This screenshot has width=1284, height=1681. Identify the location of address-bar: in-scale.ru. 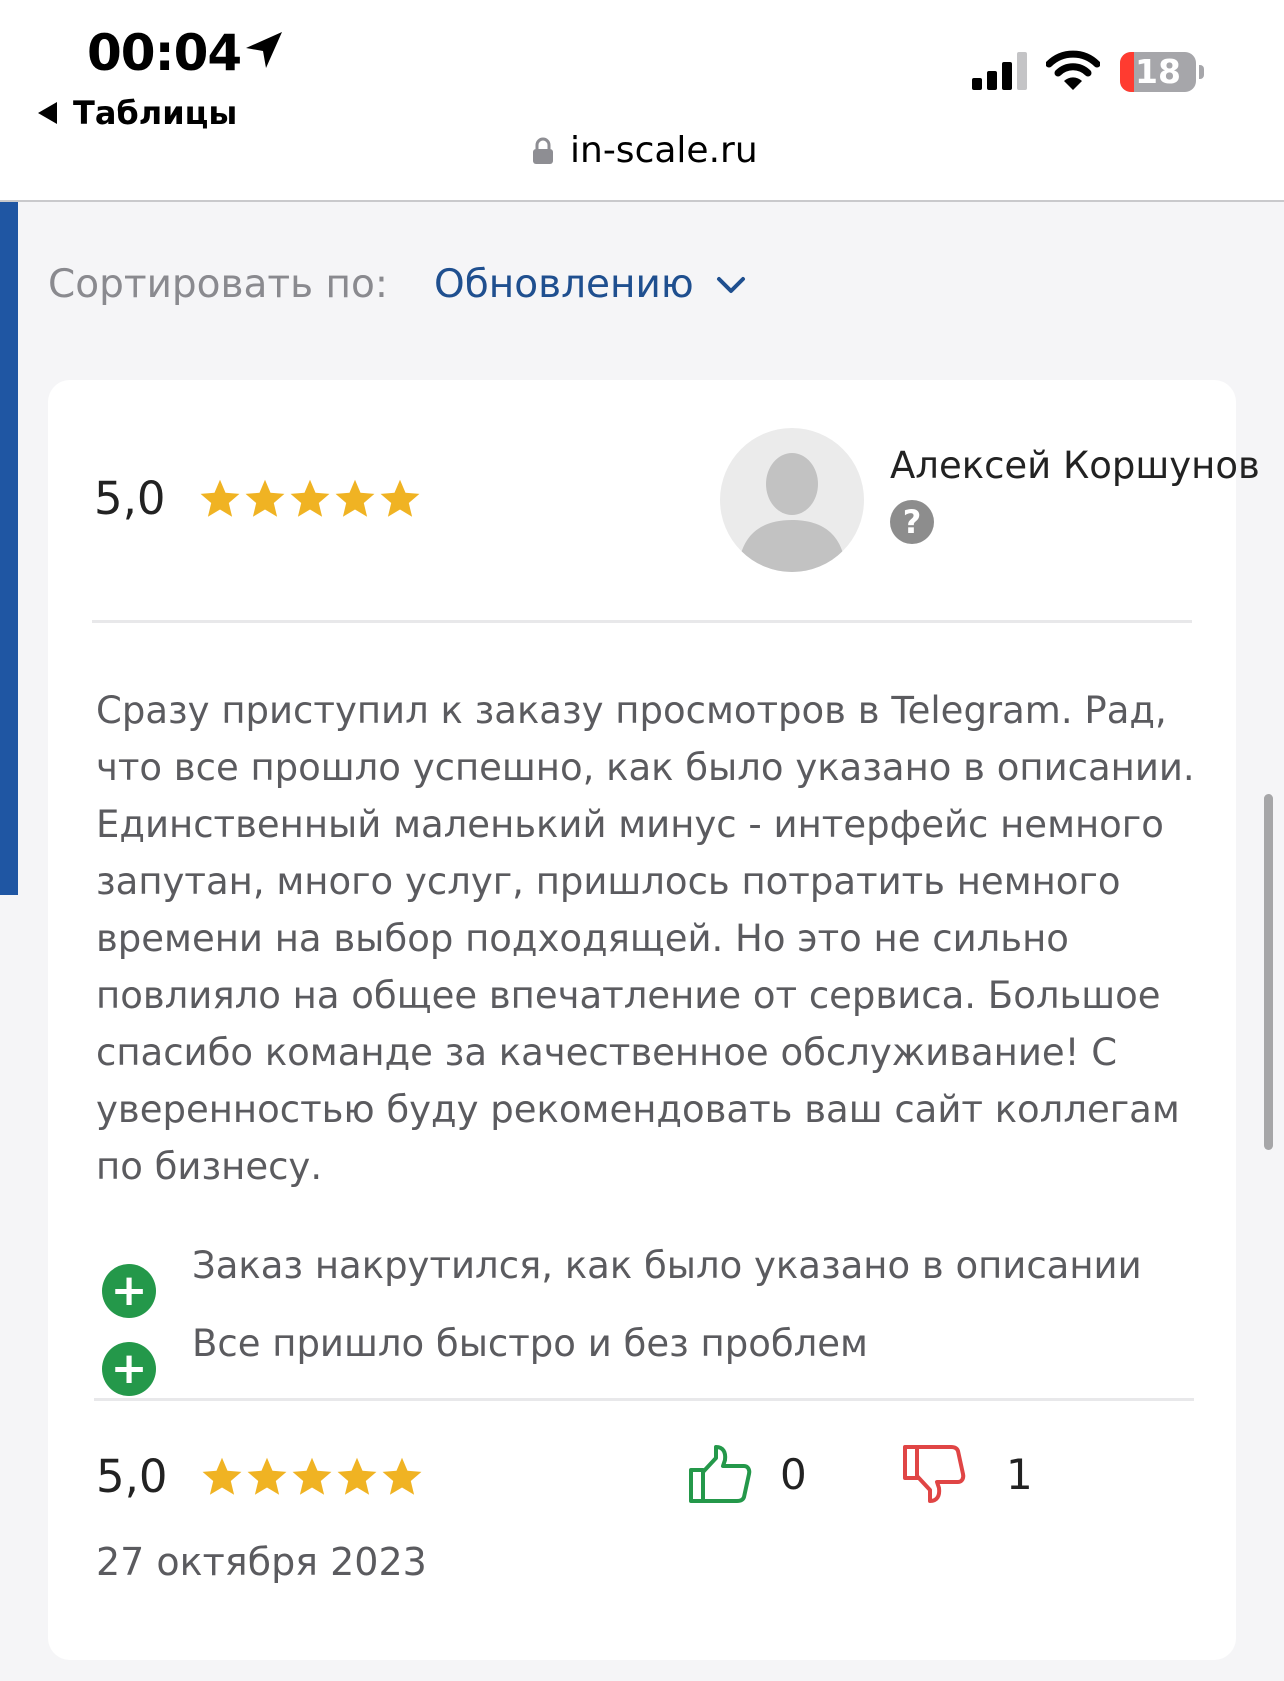
(645, 150).